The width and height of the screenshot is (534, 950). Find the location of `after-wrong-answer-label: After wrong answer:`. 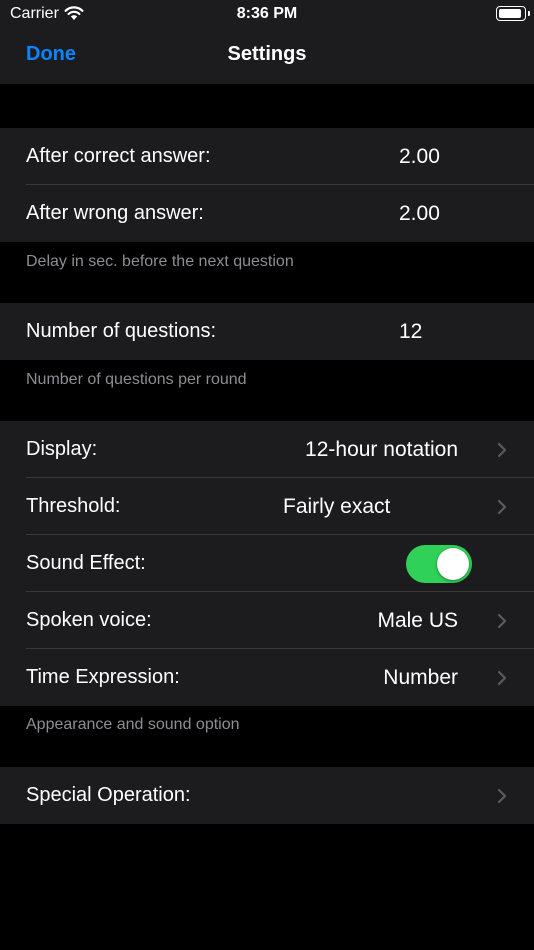

after-wrong-answer-label: After wrong answer: is located at coordinates (115, 213).